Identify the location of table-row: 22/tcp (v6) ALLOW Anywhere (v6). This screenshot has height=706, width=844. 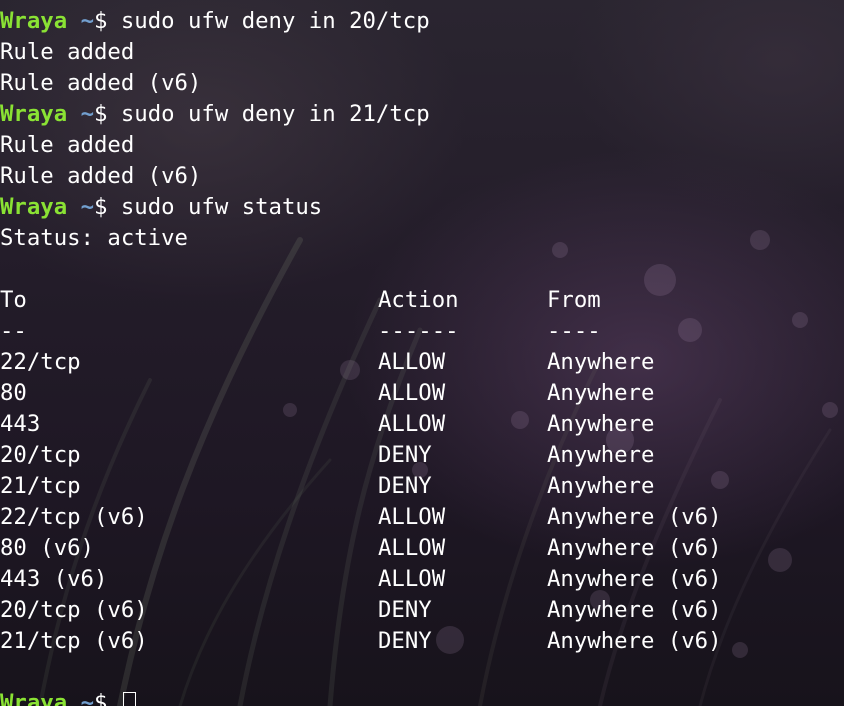
(422, 517).